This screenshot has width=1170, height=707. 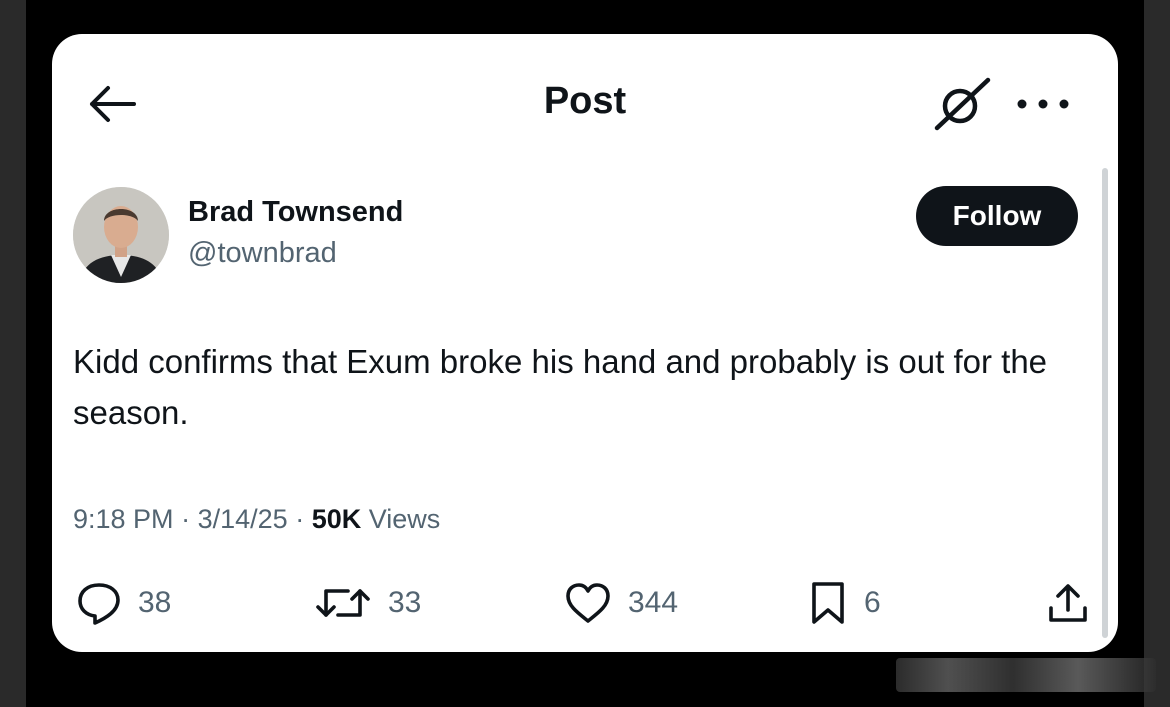 What do you see at coordinates (828, 603) in the screenshot?
I see `bookmark-icon` at bounding box center [828, 603].